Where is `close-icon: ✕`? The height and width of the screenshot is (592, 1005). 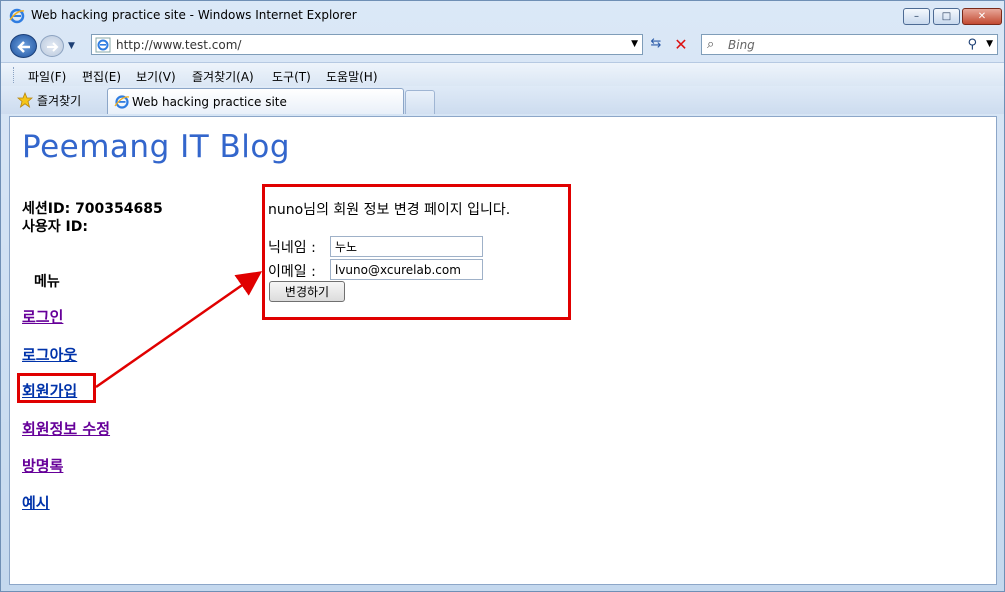 close-icon: ✕ is located at coordinates (982, 16).